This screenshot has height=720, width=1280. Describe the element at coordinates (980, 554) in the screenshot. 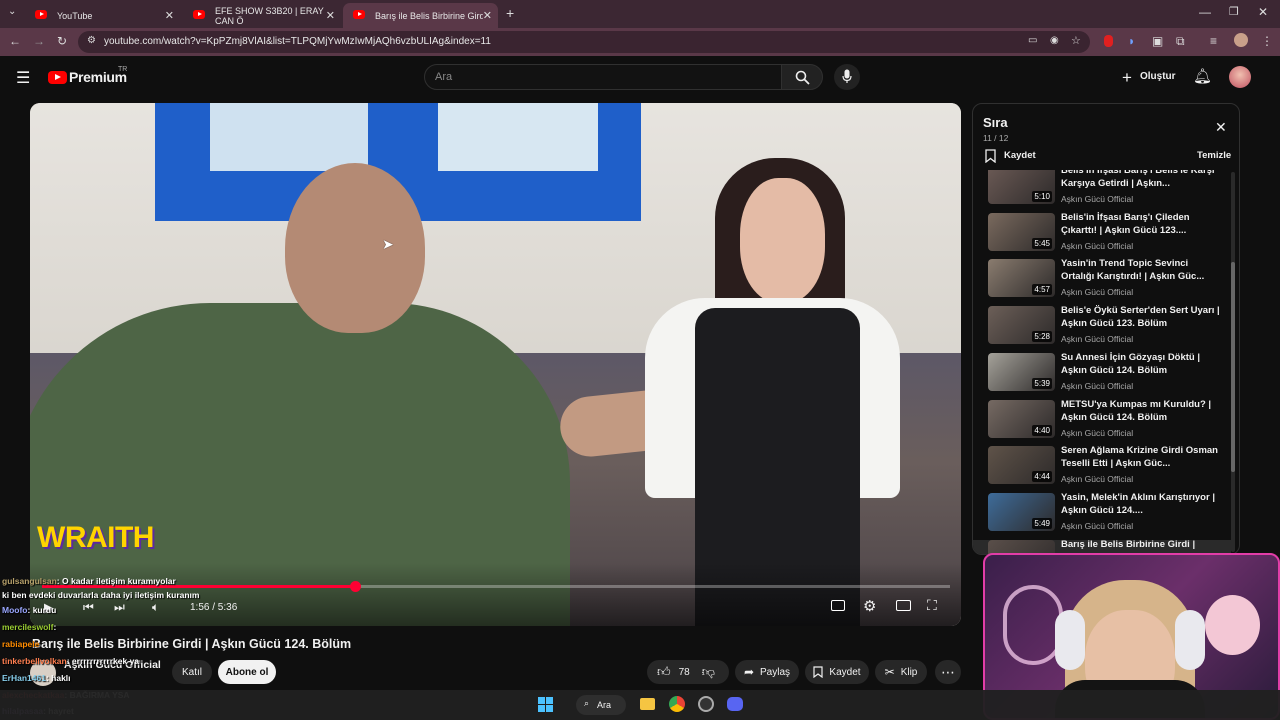

I see `now-playing-icon: ▶` at that location.